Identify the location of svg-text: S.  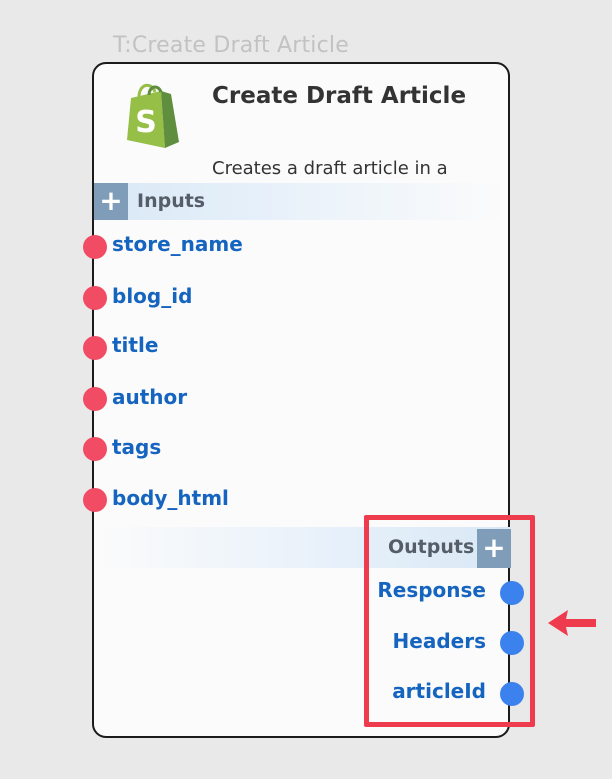
(146, 122).